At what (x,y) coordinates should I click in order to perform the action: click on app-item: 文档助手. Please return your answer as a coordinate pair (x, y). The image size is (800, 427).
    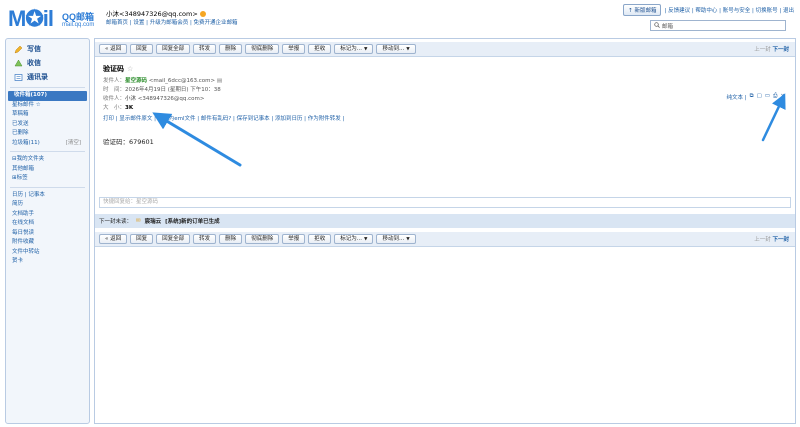
    Looking at the image, I should click on (47, 215).